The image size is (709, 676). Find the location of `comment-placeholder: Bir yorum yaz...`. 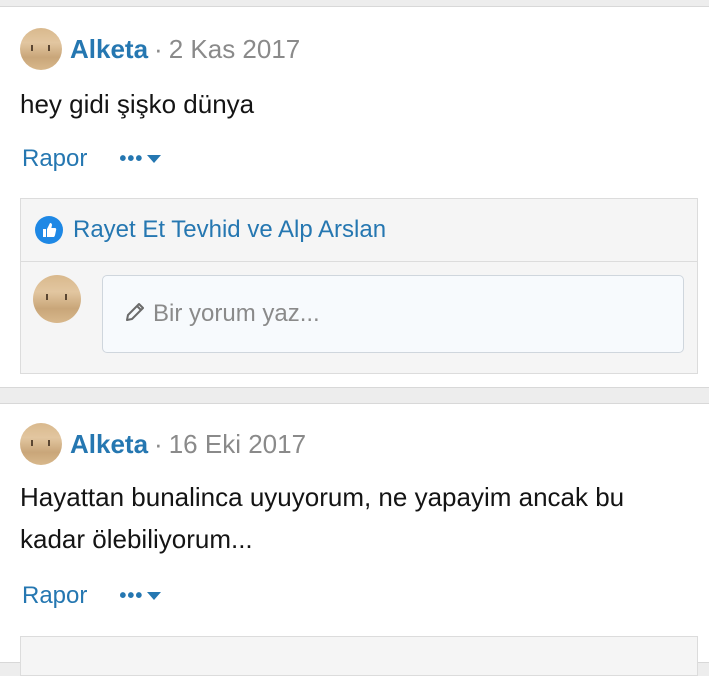

comment-placeholder: Bir yorum yaz... is located at coordinates (236, 313).